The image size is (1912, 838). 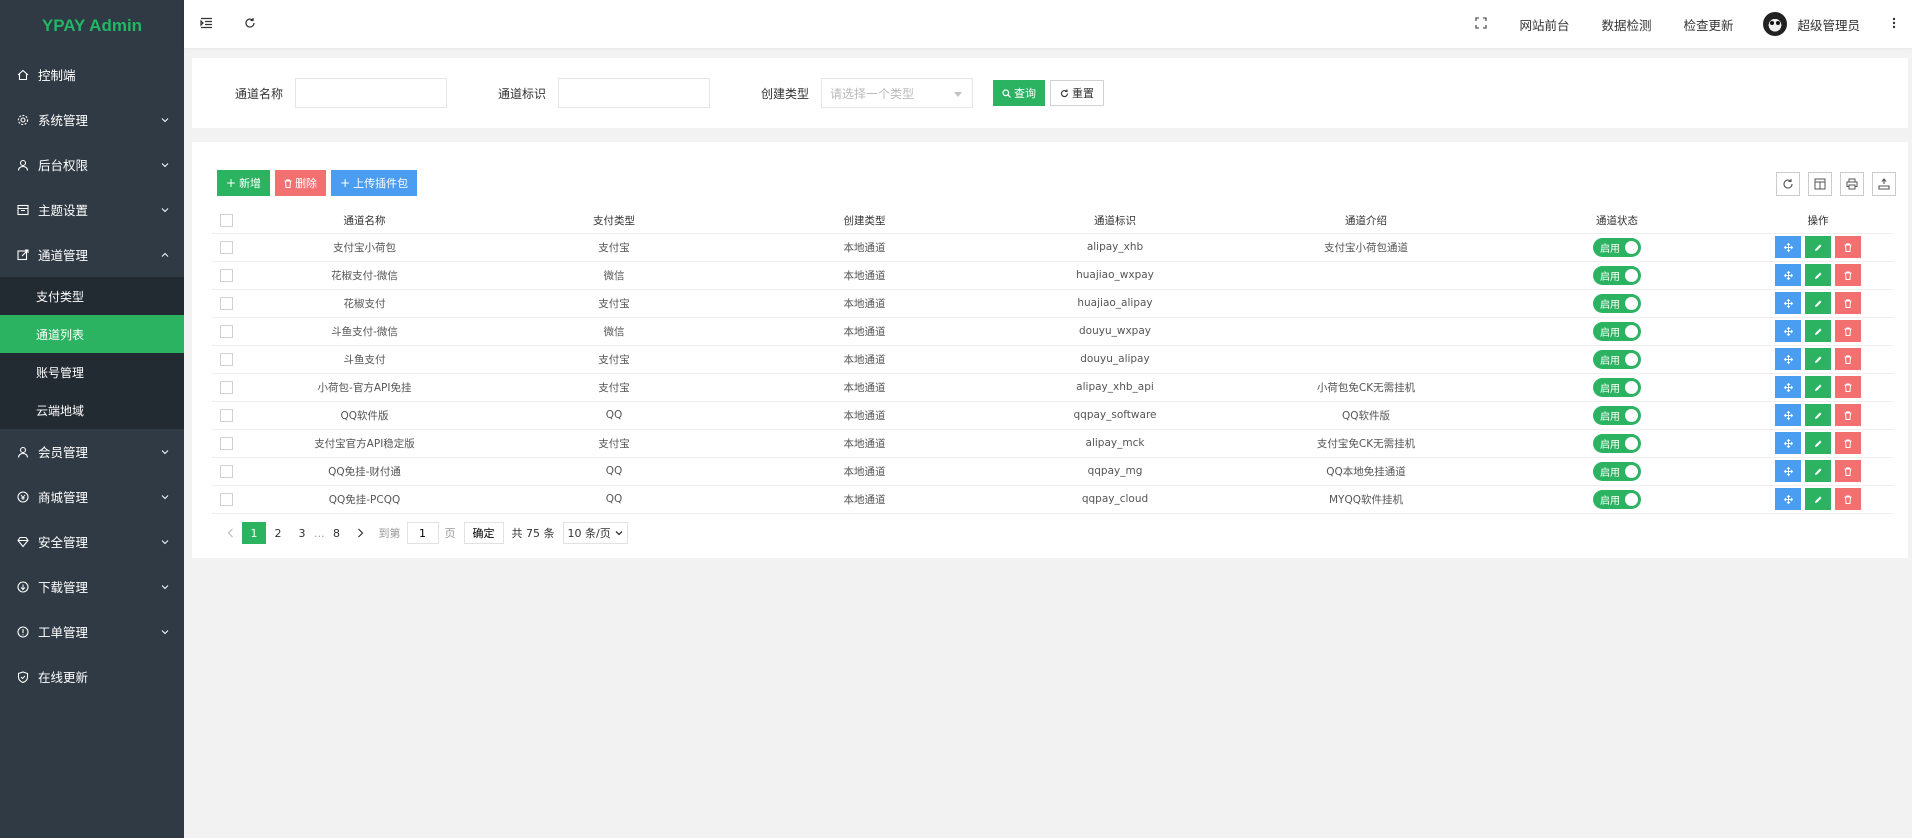 I want to click on query-button: 查询, so click(x=1019, y=93).